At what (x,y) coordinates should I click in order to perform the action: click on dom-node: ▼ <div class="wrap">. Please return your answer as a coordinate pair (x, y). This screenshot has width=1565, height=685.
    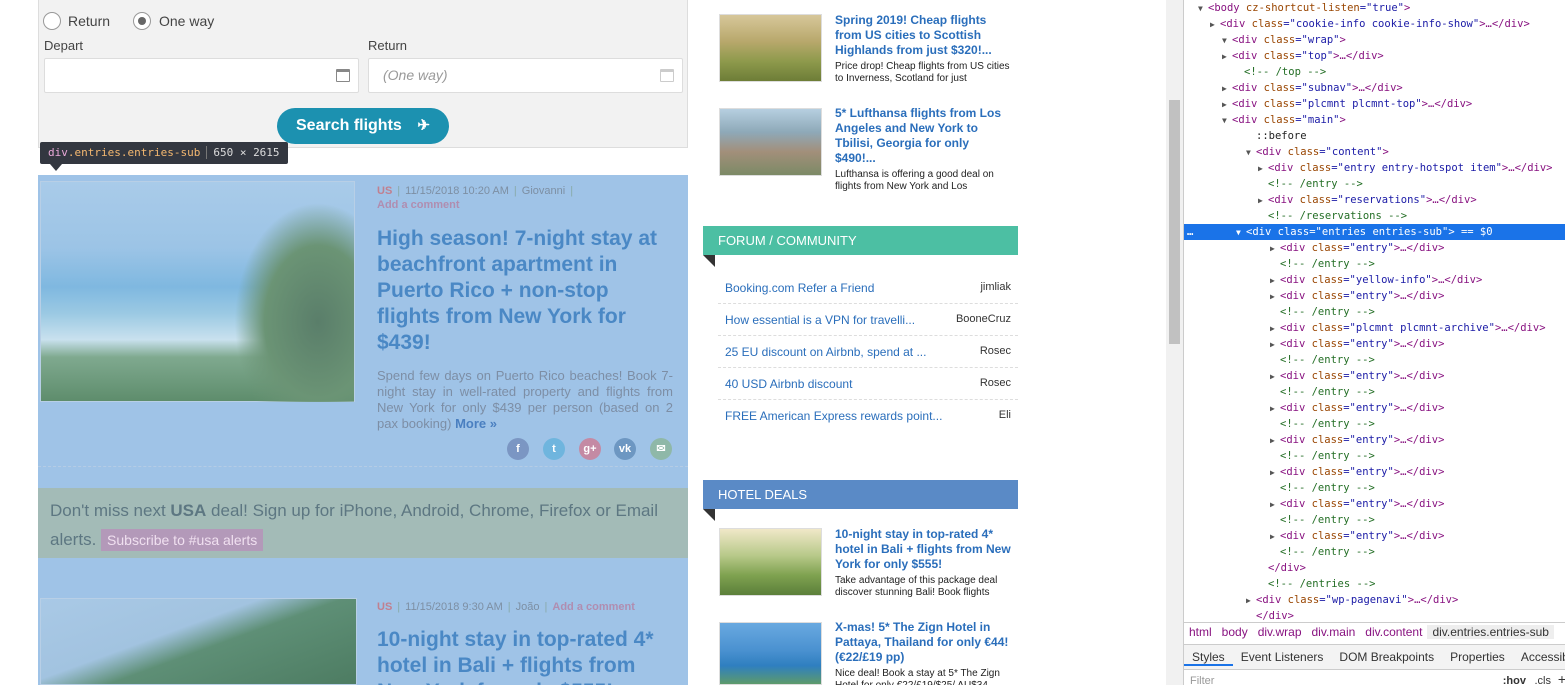
    Looking at the image, I should click on (1284, 40).